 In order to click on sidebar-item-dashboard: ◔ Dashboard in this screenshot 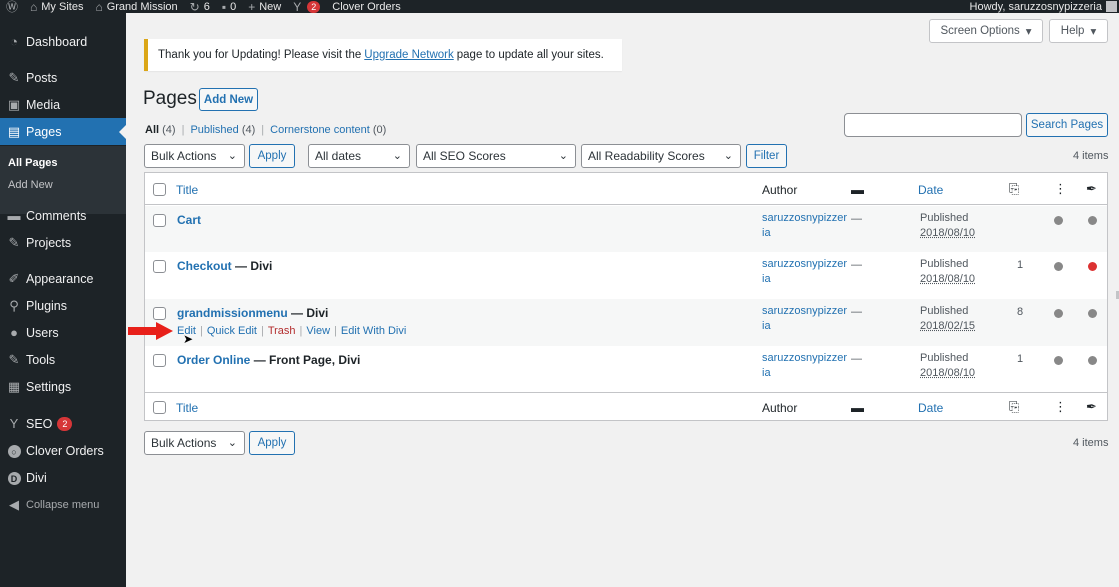, I will do `click(63, 41)`.